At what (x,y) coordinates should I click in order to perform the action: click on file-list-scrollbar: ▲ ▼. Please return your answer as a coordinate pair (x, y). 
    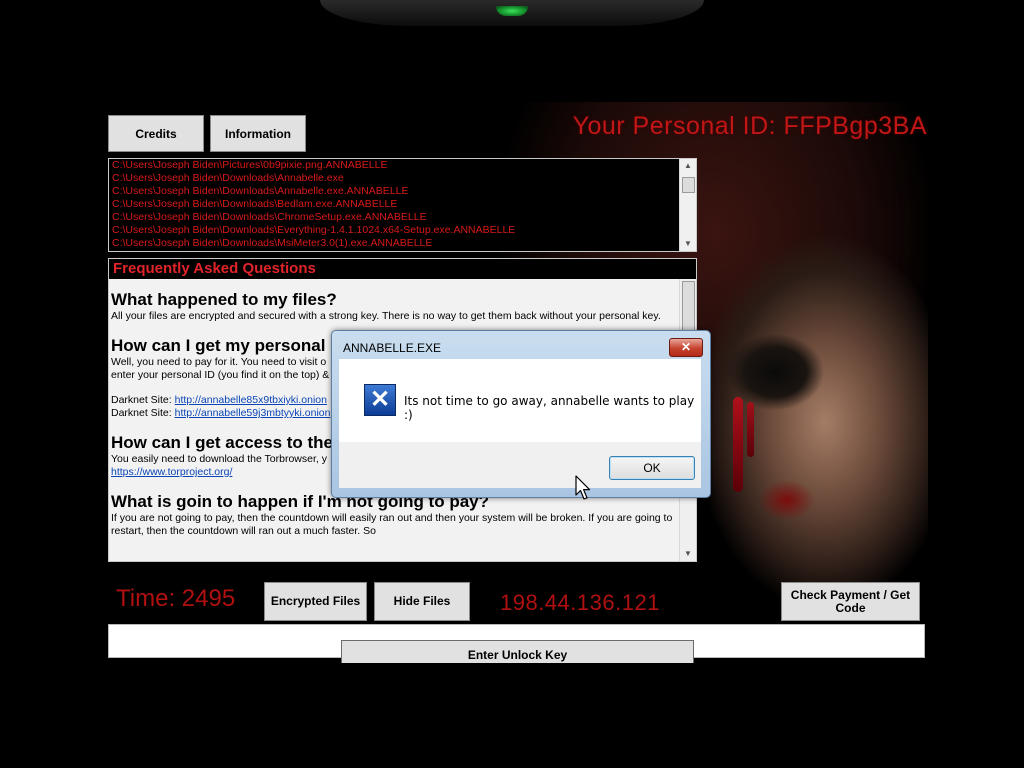
    Looking at the image, I should click on (687, 205).